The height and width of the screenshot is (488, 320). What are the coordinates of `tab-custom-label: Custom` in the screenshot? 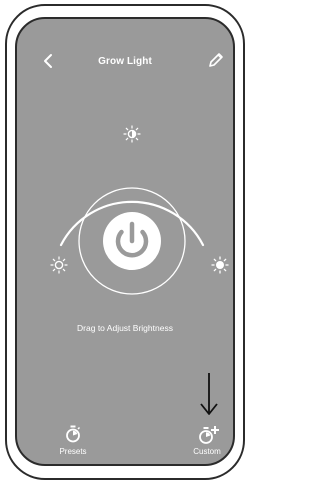 It's located at (207, 451).